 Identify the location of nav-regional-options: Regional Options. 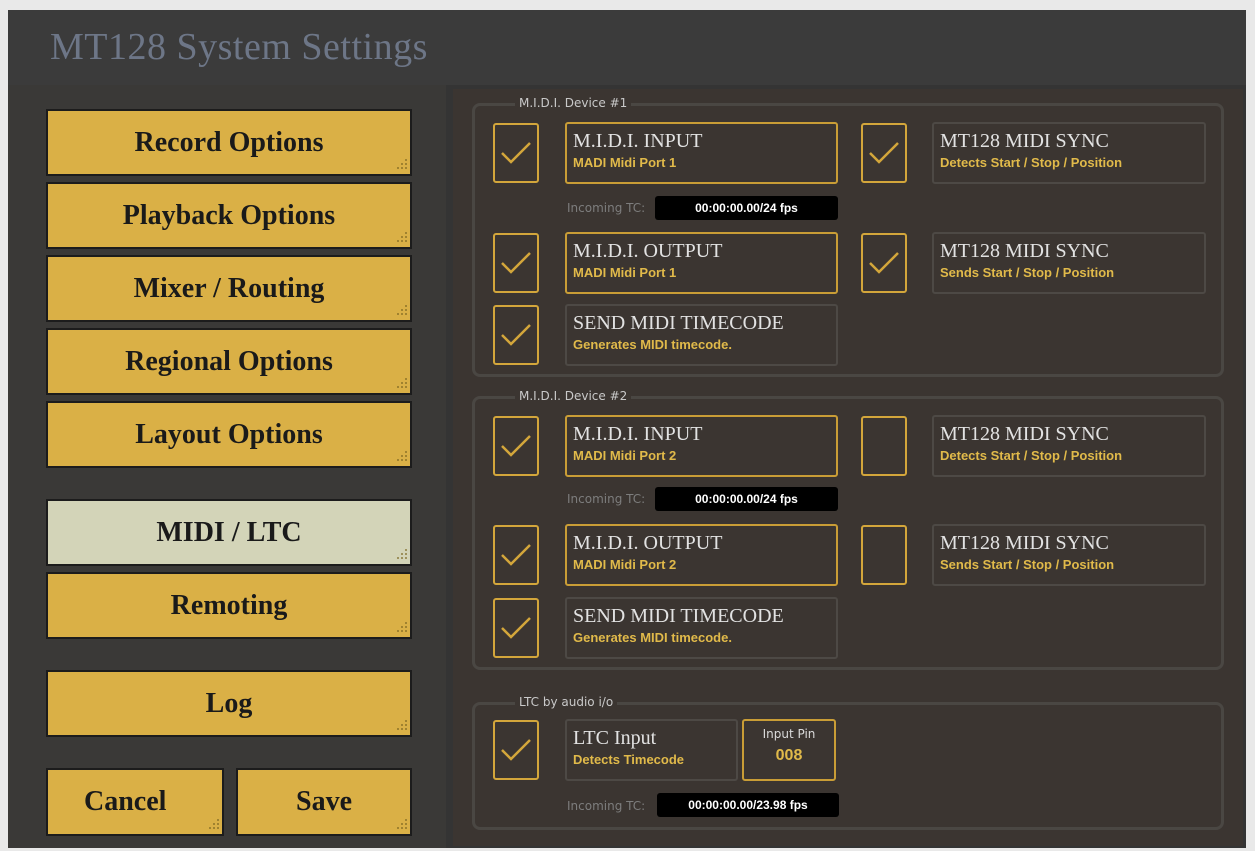
(229, 361).